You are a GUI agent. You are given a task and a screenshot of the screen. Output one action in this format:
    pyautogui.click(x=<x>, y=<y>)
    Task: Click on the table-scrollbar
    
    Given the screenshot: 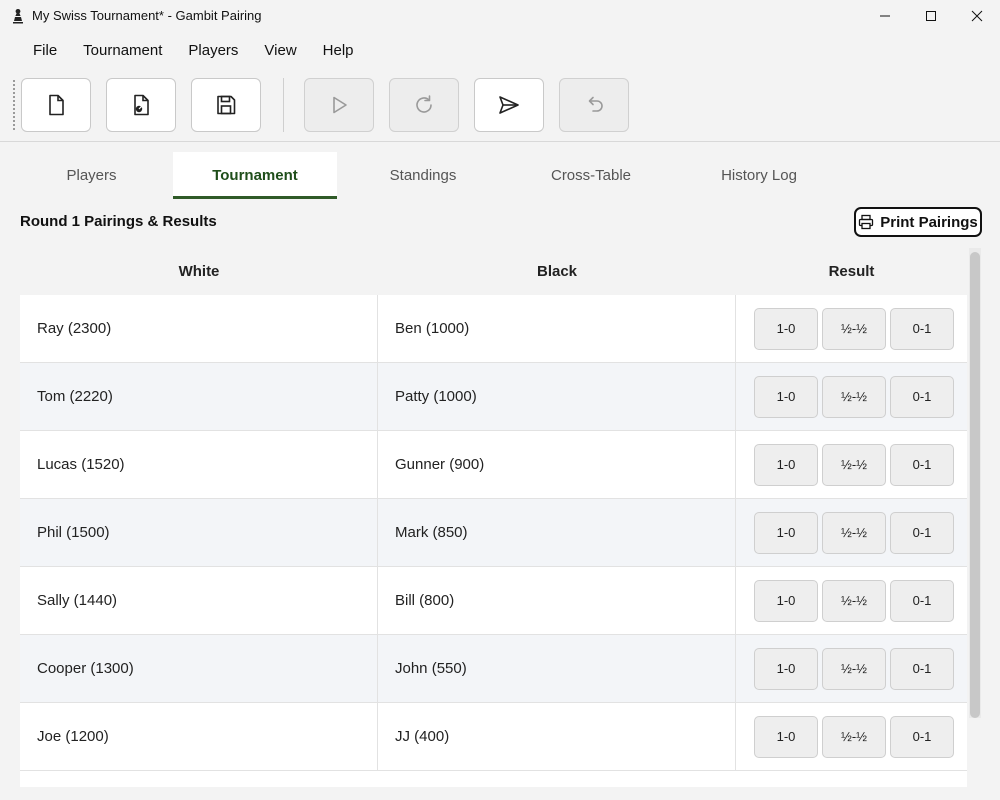 What is the action you would take?
    pyautogui.click(x=975, y=483)
    